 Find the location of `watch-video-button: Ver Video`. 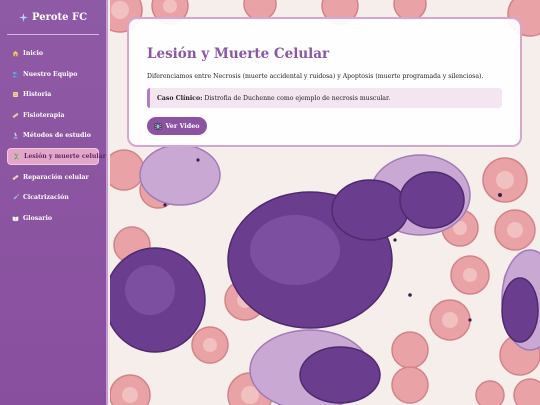

watch-video-button: Ver Video is located at coordinates (177, 126).